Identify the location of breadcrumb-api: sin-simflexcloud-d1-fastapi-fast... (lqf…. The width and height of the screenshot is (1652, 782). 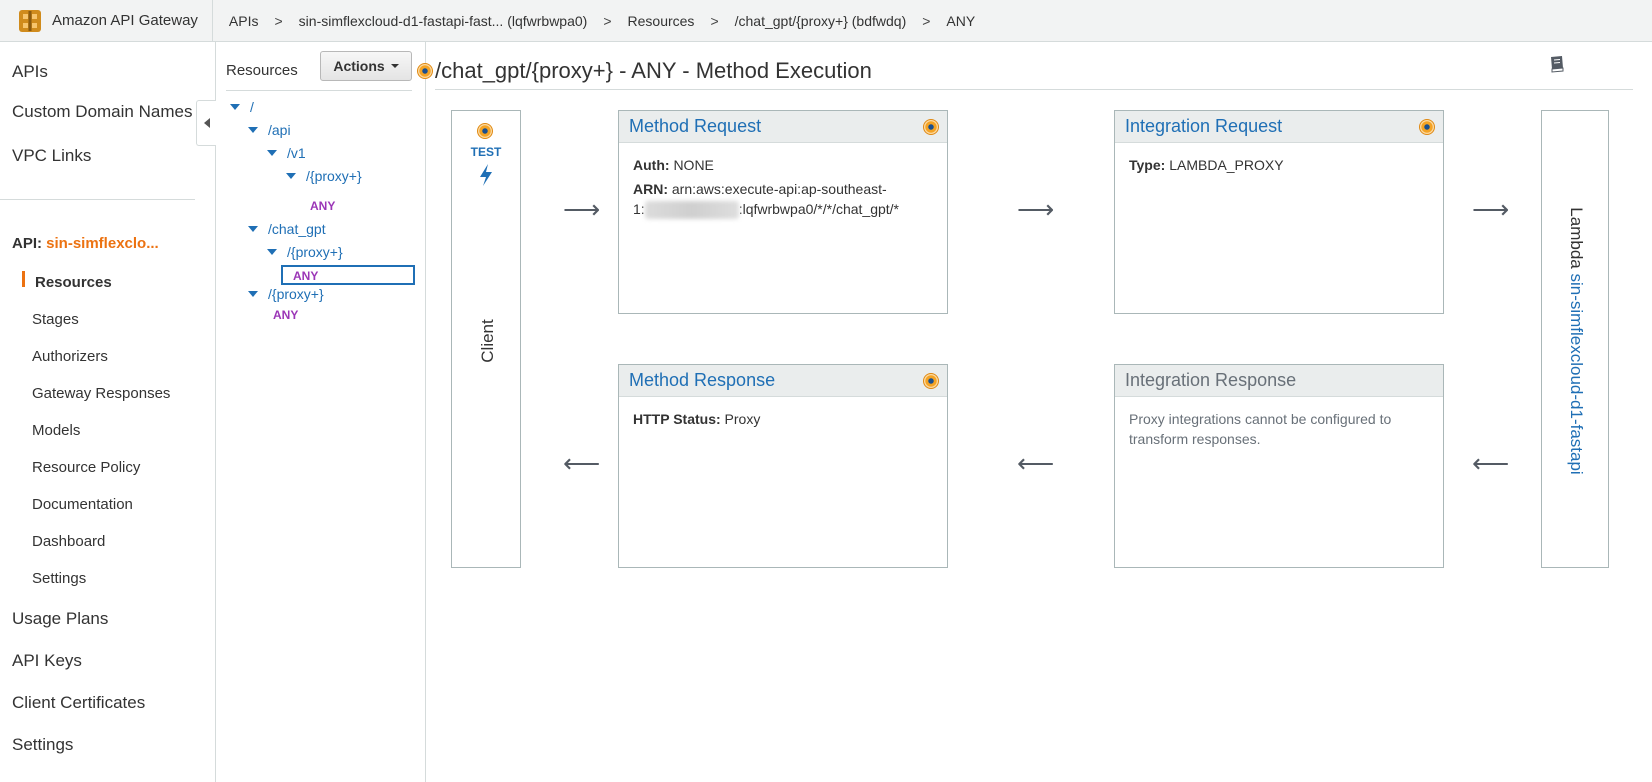
(443, 21).